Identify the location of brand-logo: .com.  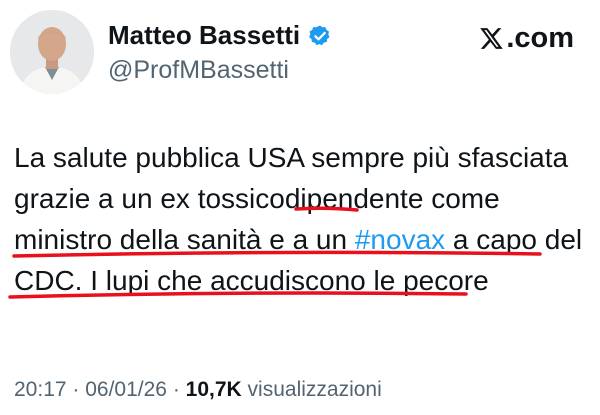
(526, 38).